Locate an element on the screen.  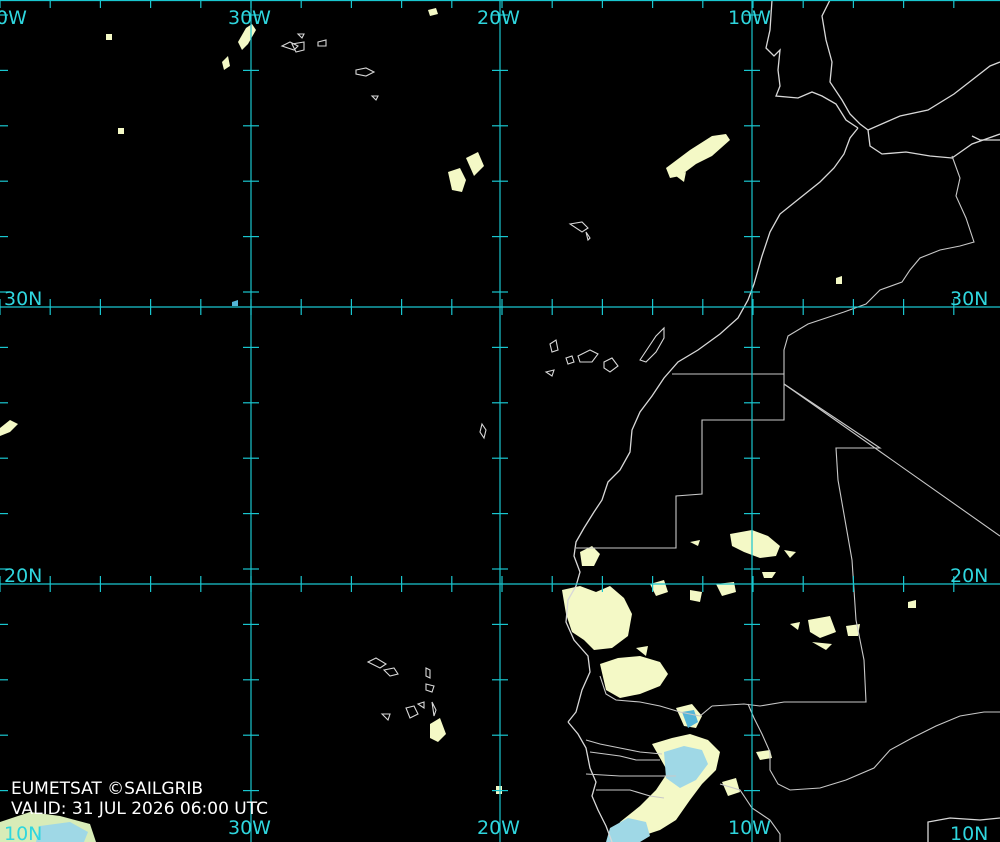
lat-label-30n: 30N is located at coordinates (23, 299).